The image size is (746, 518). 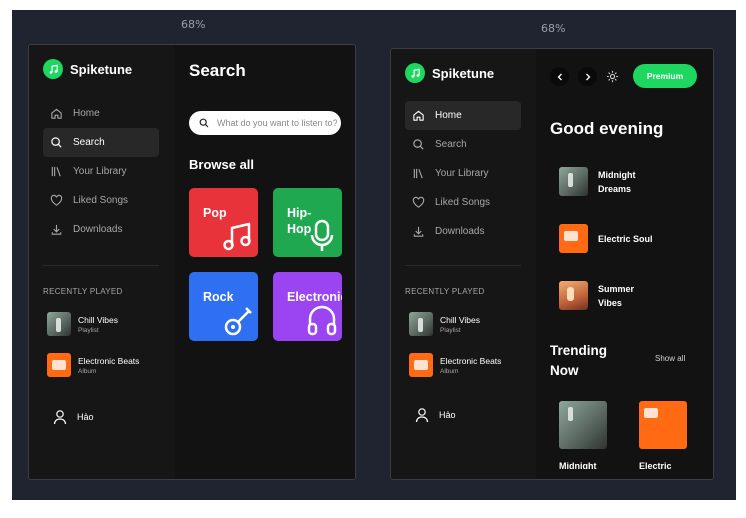 I want to click on quick-pick-item: Summer Vibes, so click(x=619, y=295).